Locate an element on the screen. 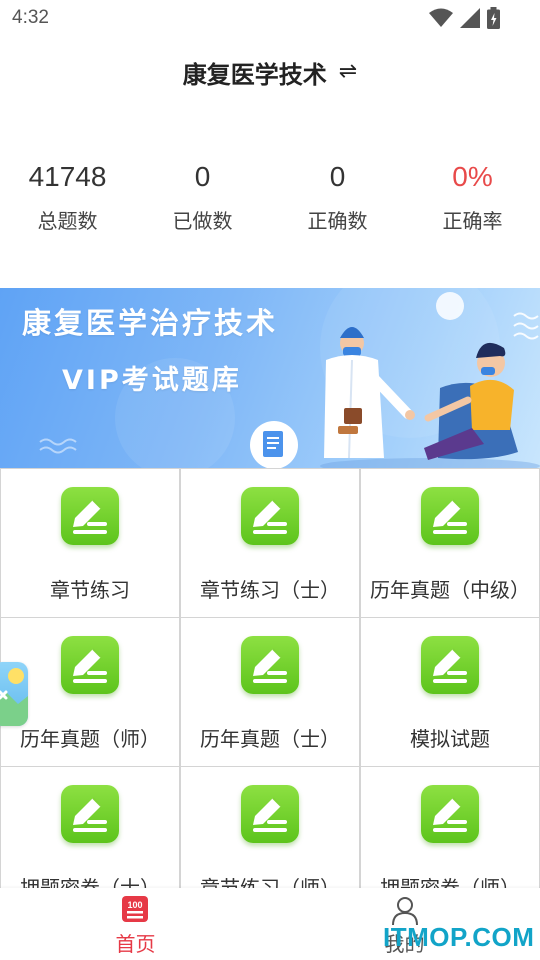  stat-correct: 0 正确数 is located at coordinates (337, 202).